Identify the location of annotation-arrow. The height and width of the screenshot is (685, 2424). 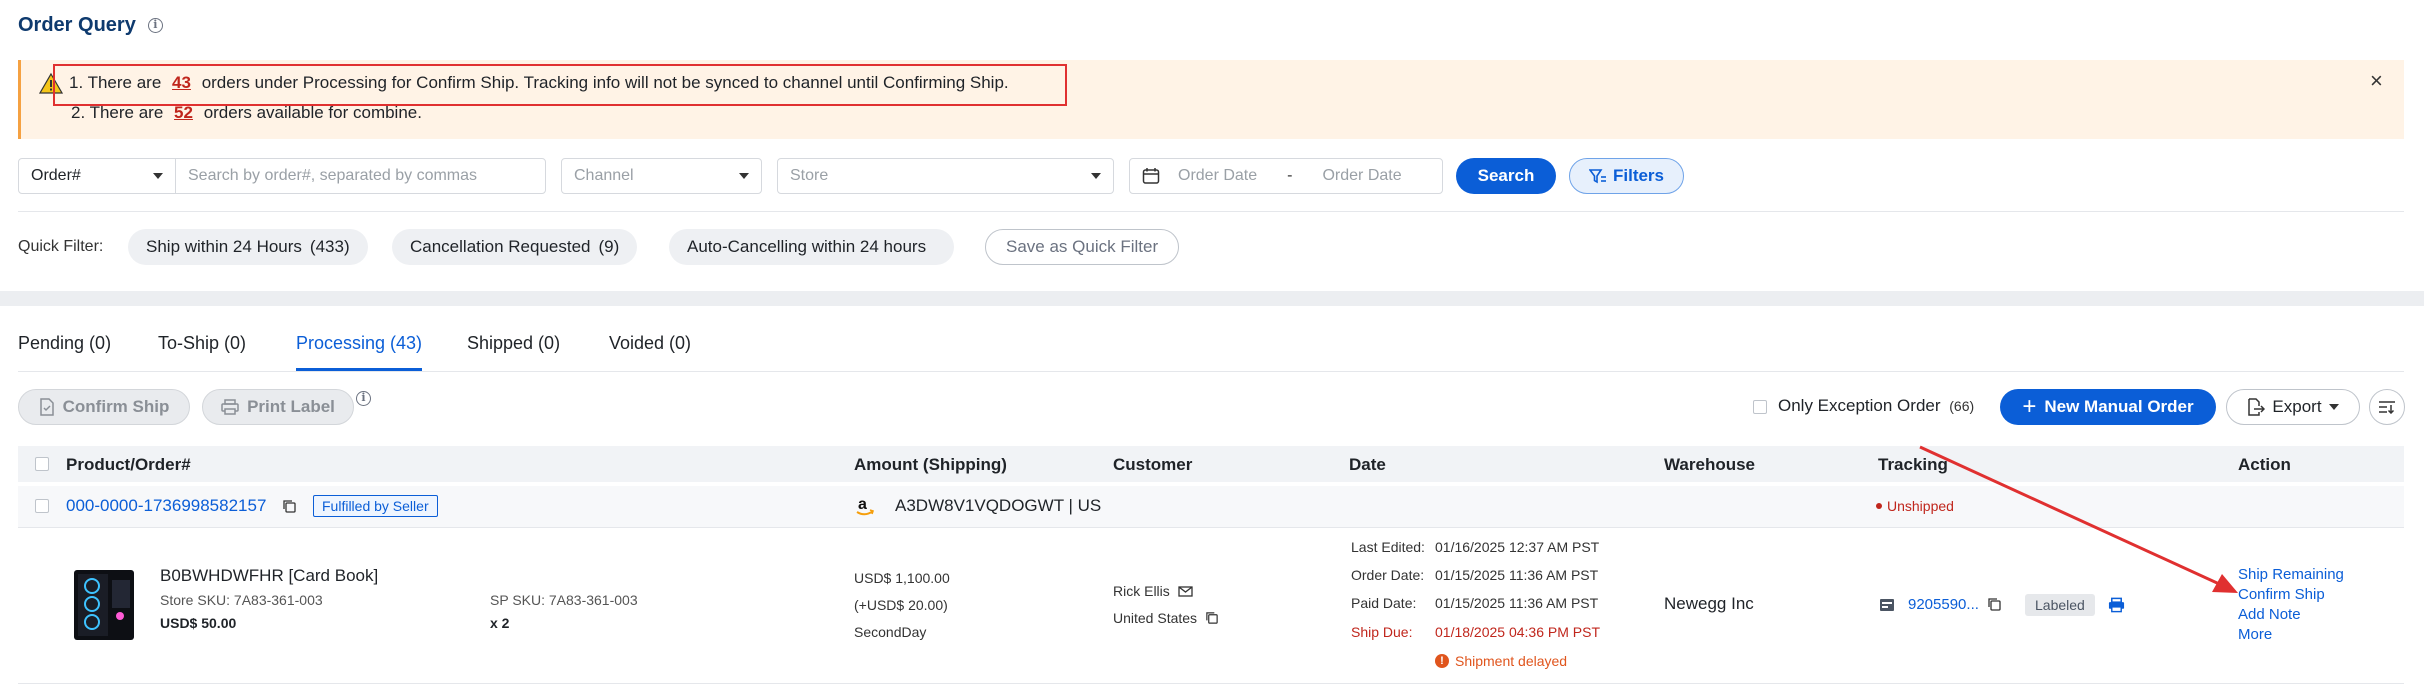
(2078, 519).